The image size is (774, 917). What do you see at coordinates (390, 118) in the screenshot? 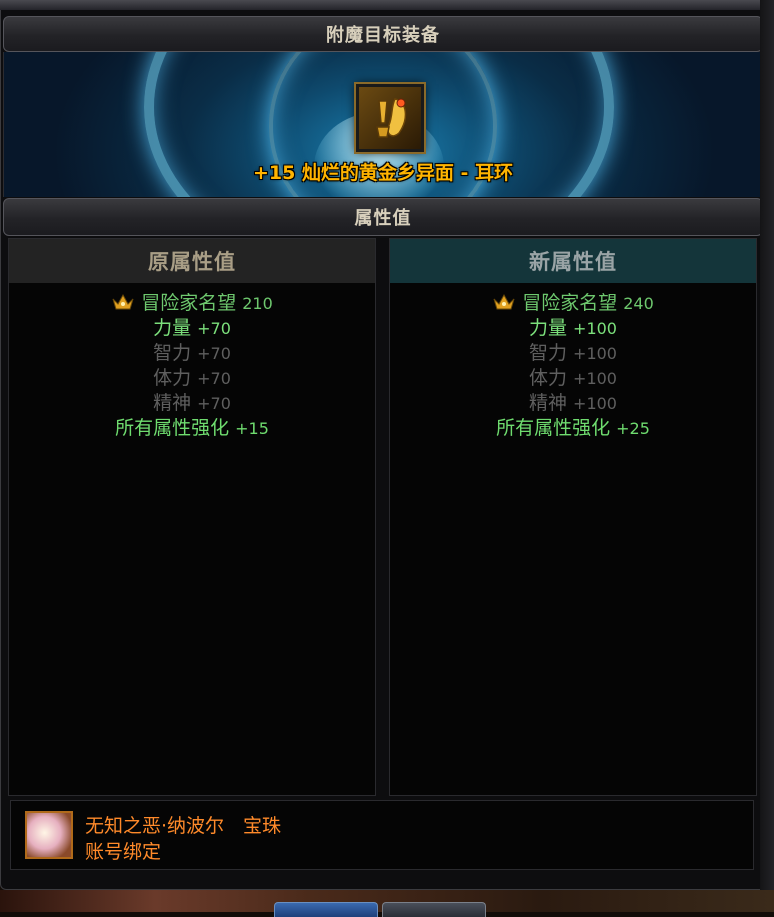
I see `earring-icon` at bounding box center [390, 118].